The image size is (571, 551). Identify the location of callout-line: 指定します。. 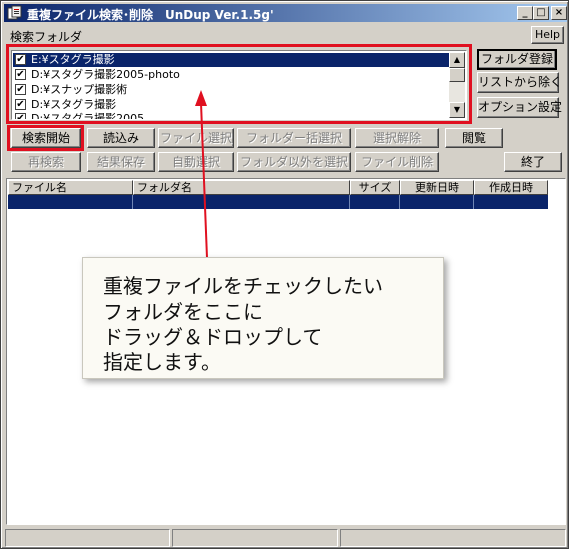
(162, 362).